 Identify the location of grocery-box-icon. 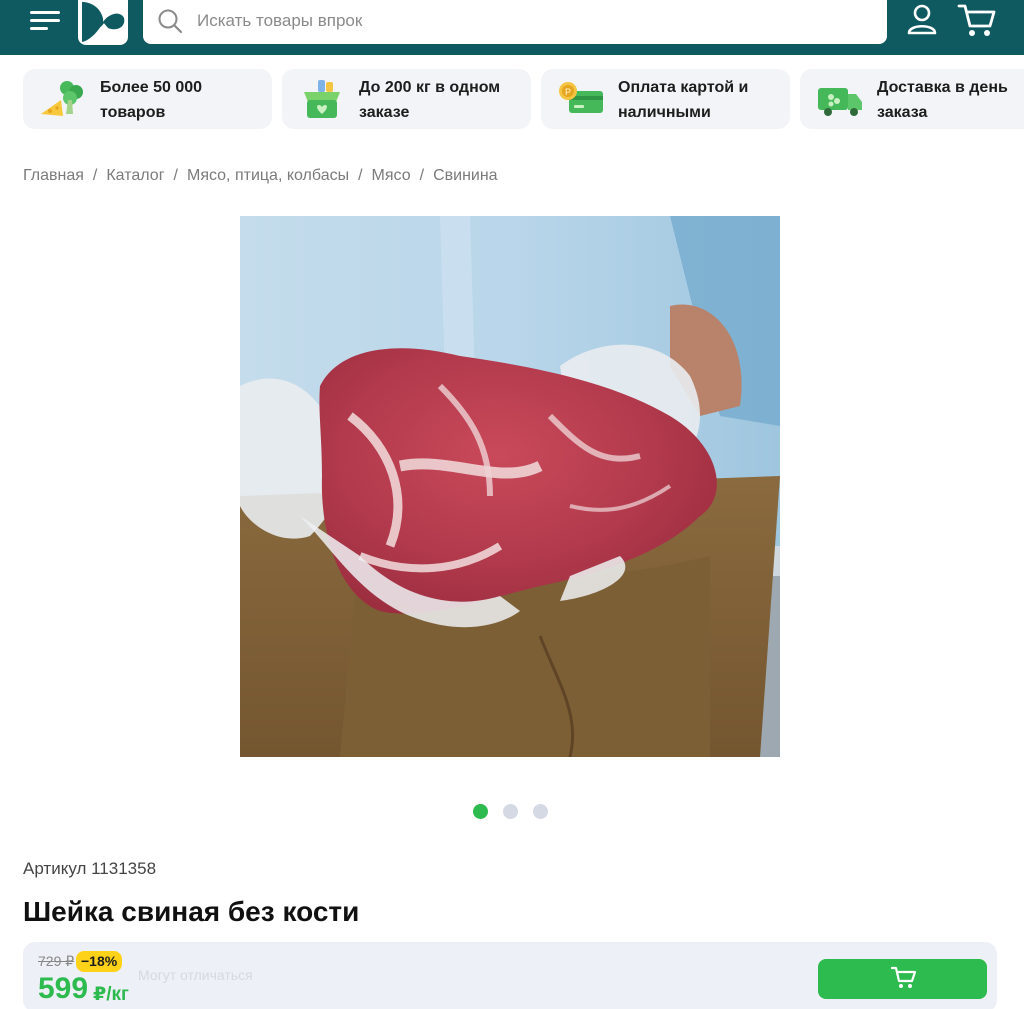
(322, 99).